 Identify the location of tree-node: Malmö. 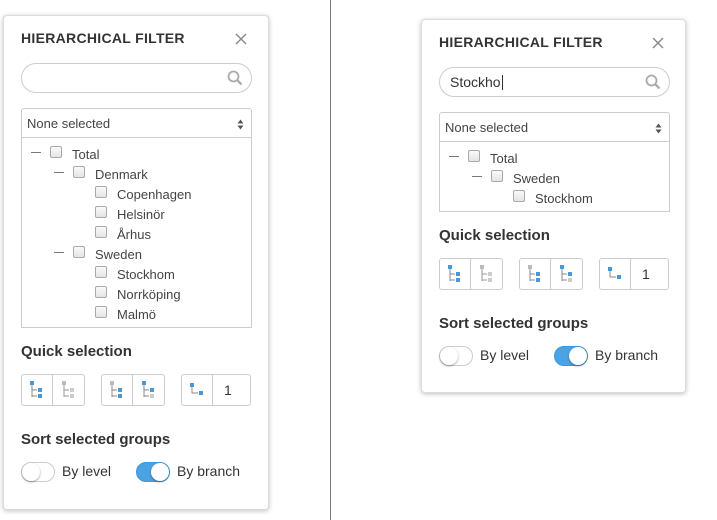
(125, 312).